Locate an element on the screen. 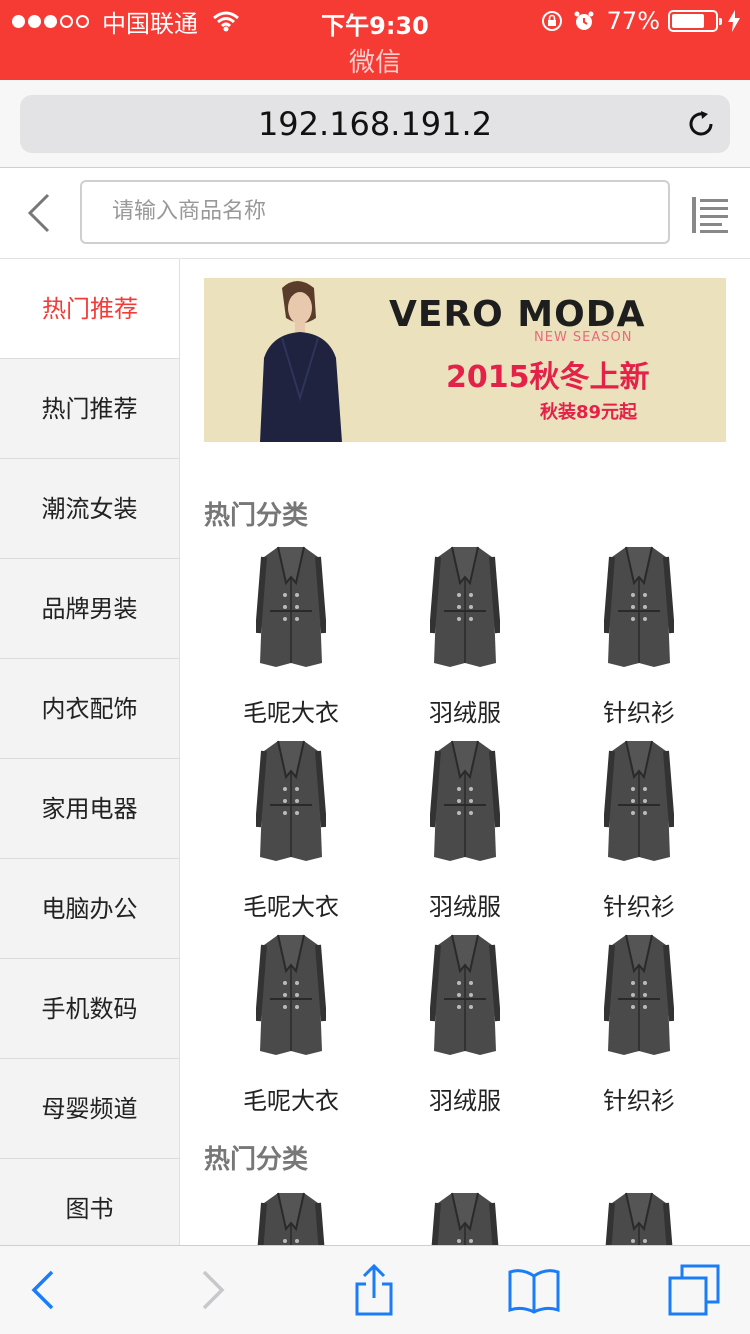  status-bar: 中国联通 下午9:30 微信 77% is located at coordinates (375, 40).